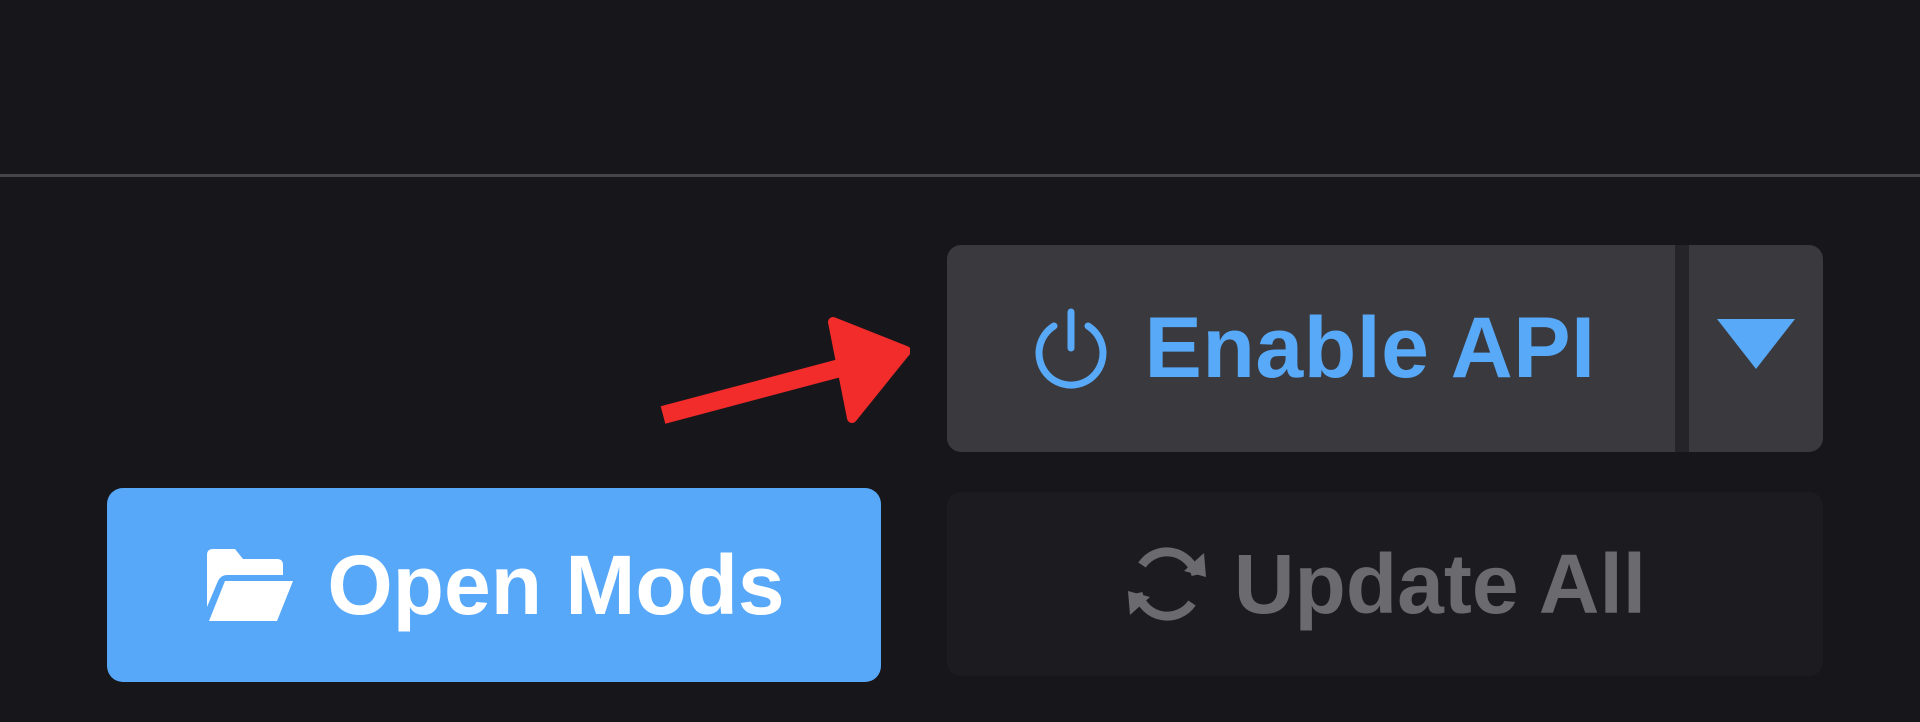 The image size is (1920, 722). What do you see at coordinates (250, 585) in the screenshot?
I see `folder-open-icon` at bounding box center [250, 585].